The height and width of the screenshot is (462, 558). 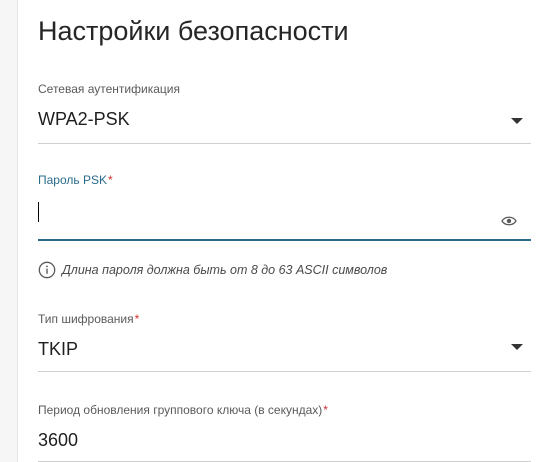 What do you see at coordinates (284, 143) in the screenshot?
I see `network-auth-underline` at bounding box center [284, 143].